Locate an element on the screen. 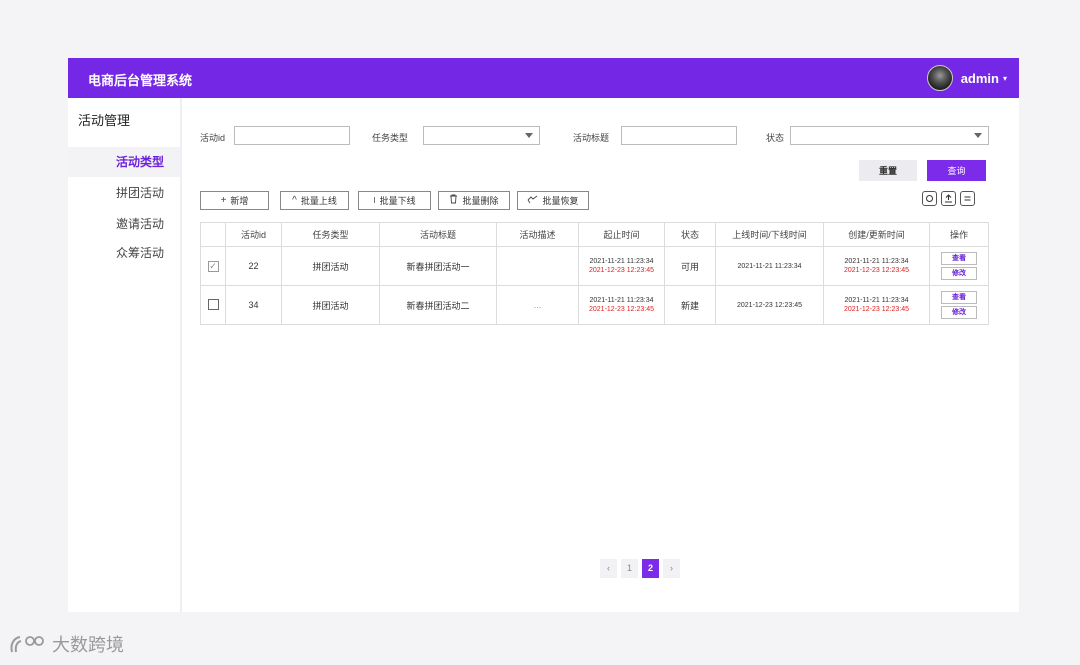 The height and width of the screenshot is (665, 1080). sidebar-title: 活动管理 is located at coordinates (104, 120).